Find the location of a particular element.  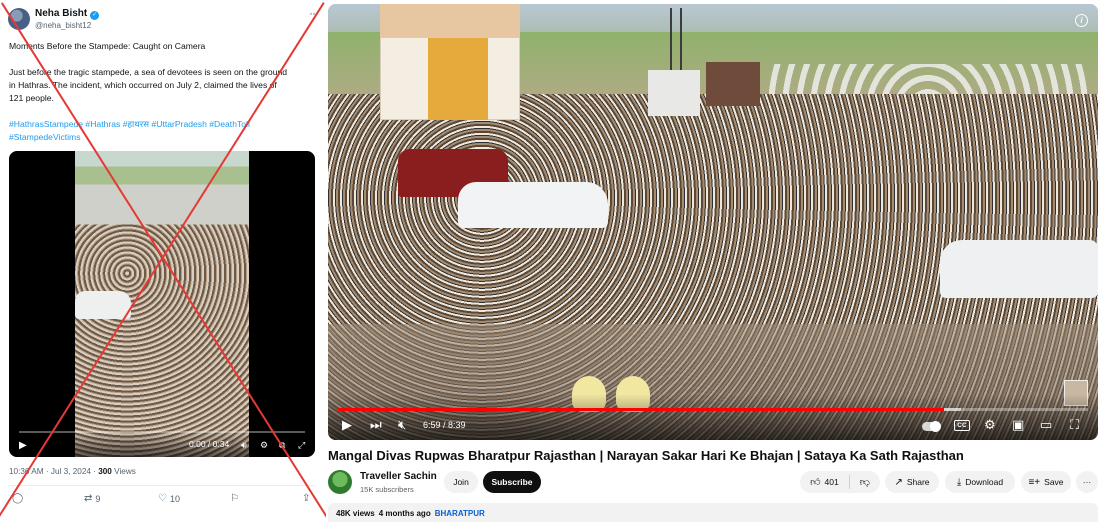

author-avatar is located at coordinates (19, 19).